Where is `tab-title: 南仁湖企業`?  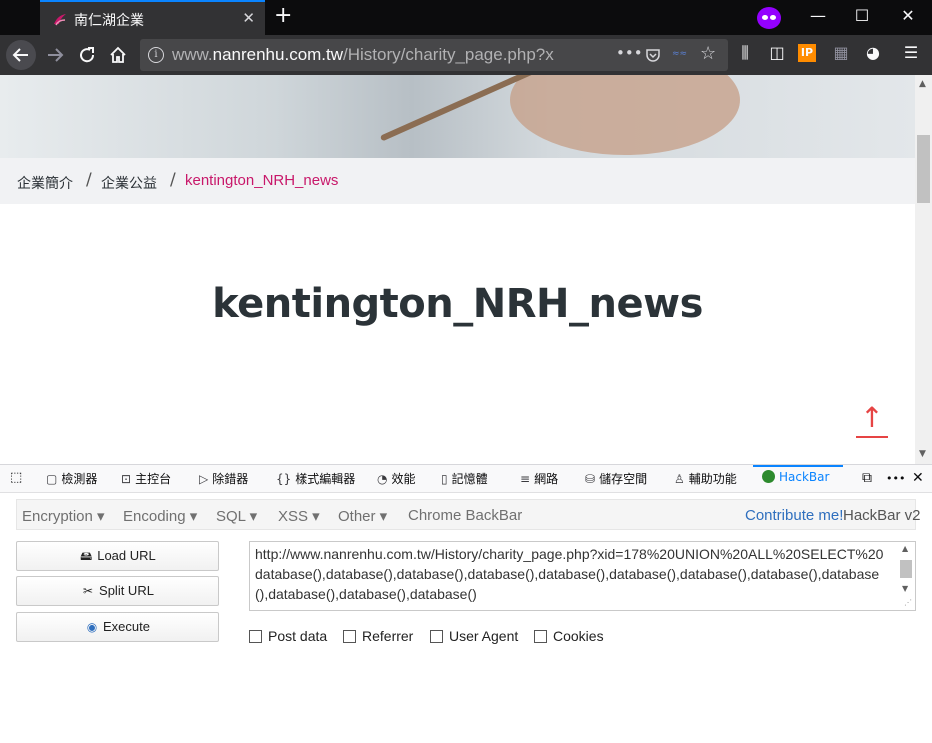 tab-title: 南仁湖企業 is located at coordinates (109, 21).